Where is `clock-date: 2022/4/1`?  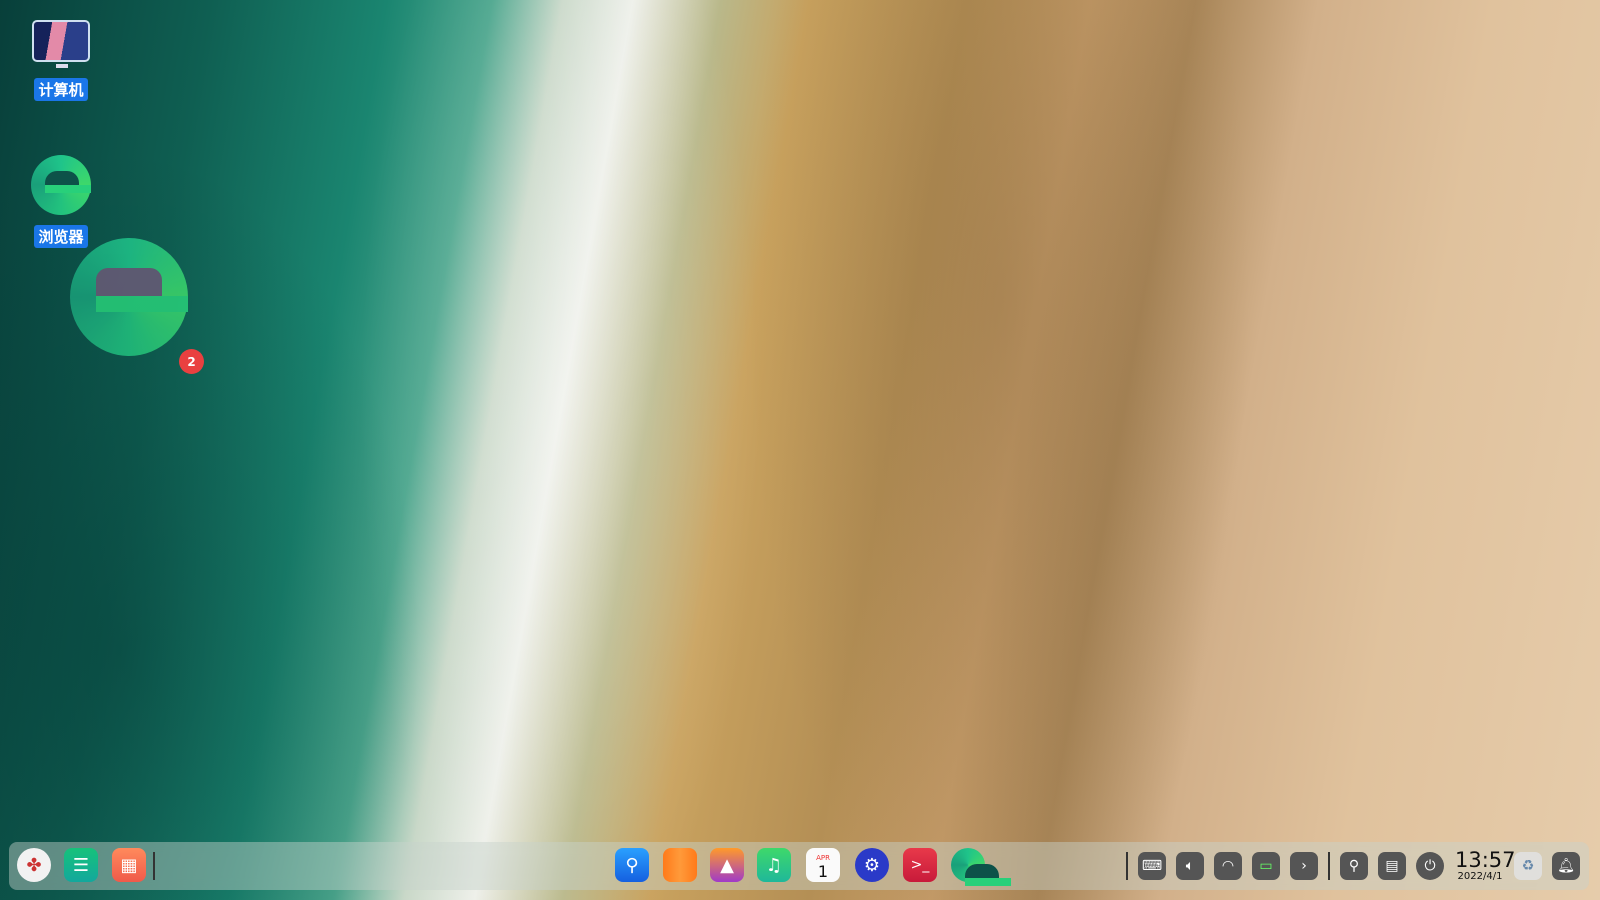 clock-date: 2022/4/1 is located at coordinates (1480, 876).